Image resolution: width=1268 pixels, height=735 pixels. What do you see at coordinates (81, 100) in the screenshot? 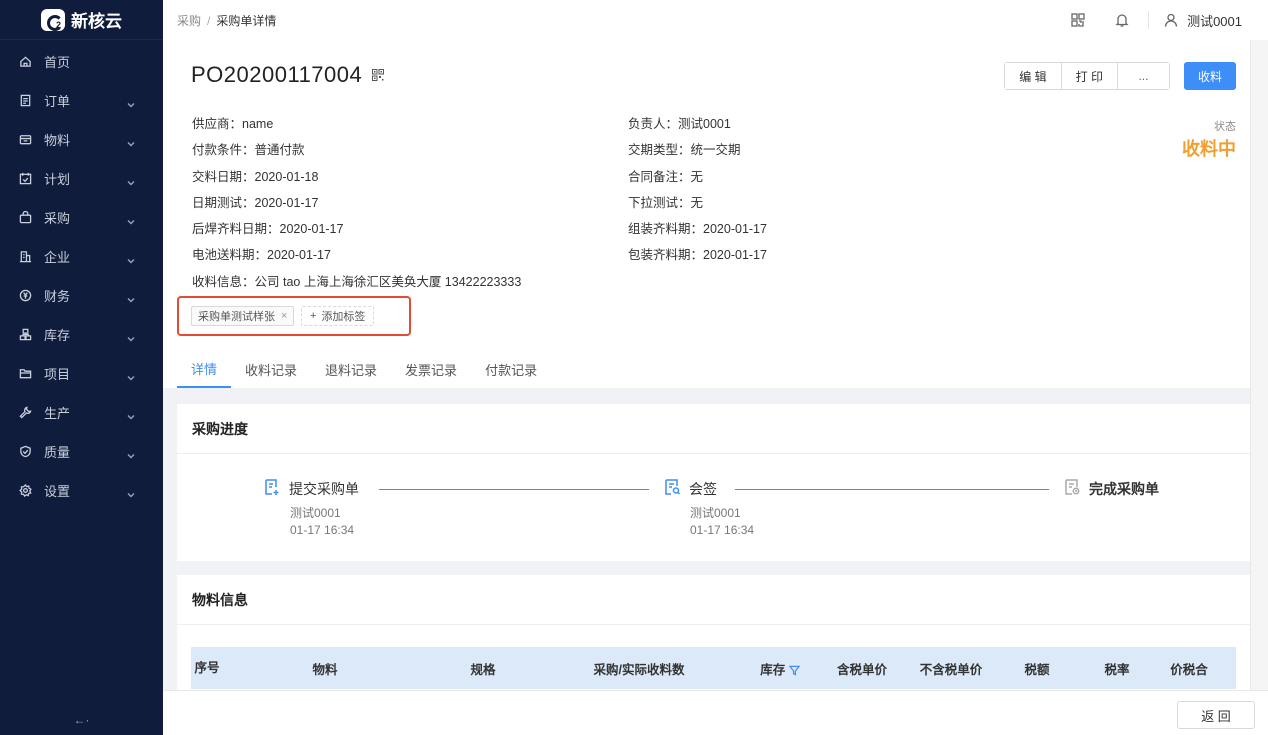
I see `sidebar-item-order: 订单` at bounding box center [81, 100].